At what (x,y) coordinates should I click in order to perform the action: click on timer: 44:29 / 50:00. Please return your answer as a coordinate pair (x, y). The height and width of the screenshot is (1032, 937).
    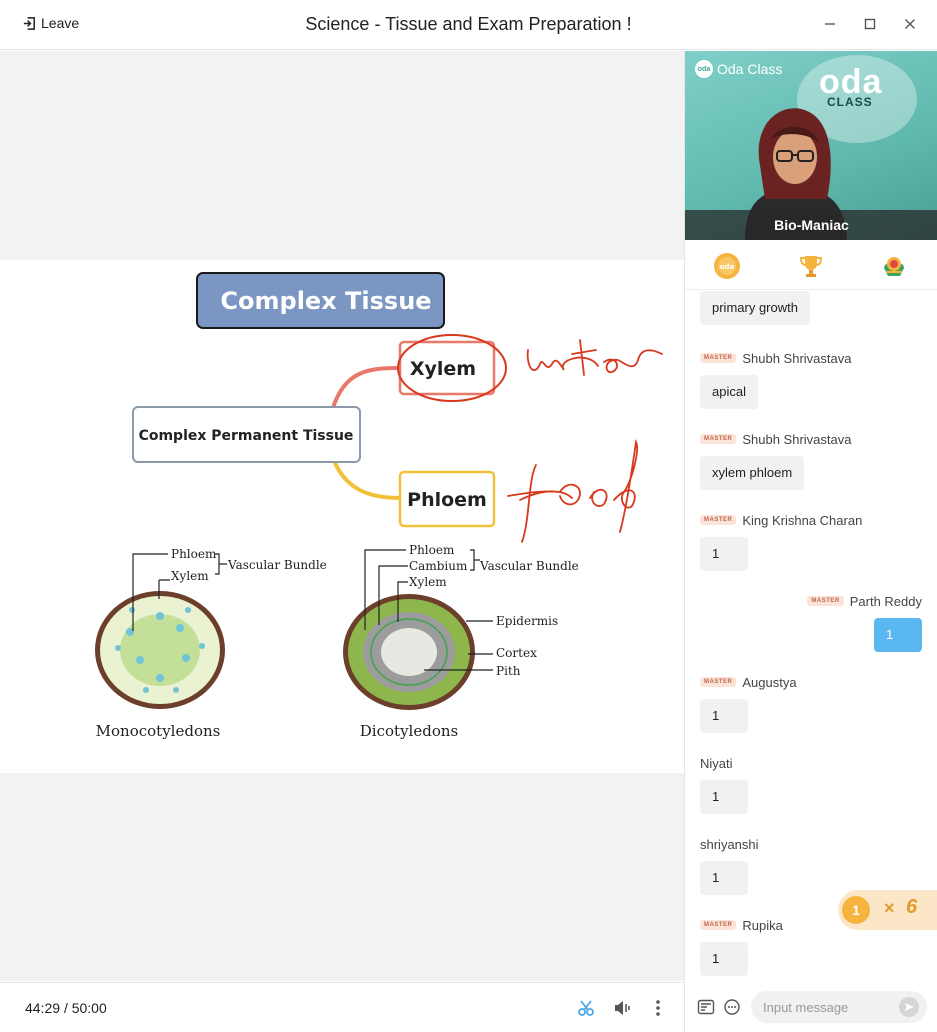
    Looking at the image, I should click on (66, 1008).